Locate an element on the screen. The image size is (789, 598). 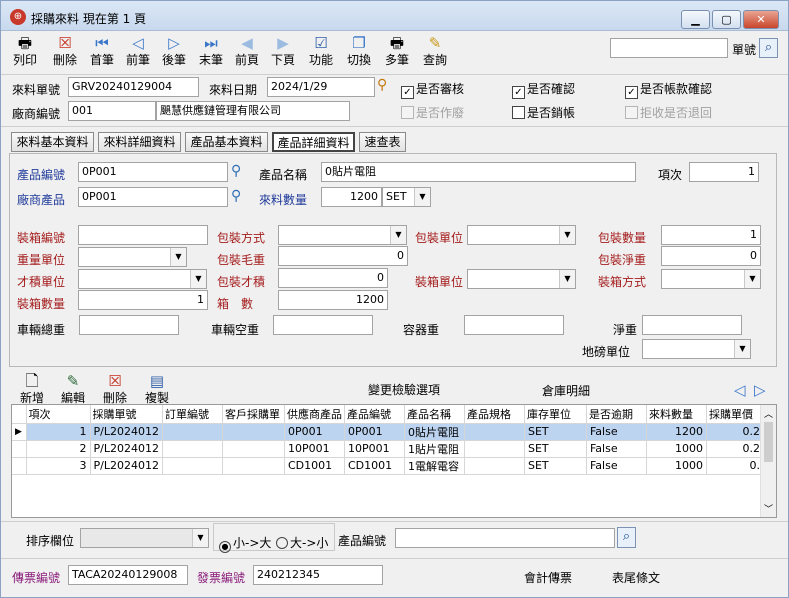
voucher-no-field: TACA20240129008 is located at coordinates (128, 575).